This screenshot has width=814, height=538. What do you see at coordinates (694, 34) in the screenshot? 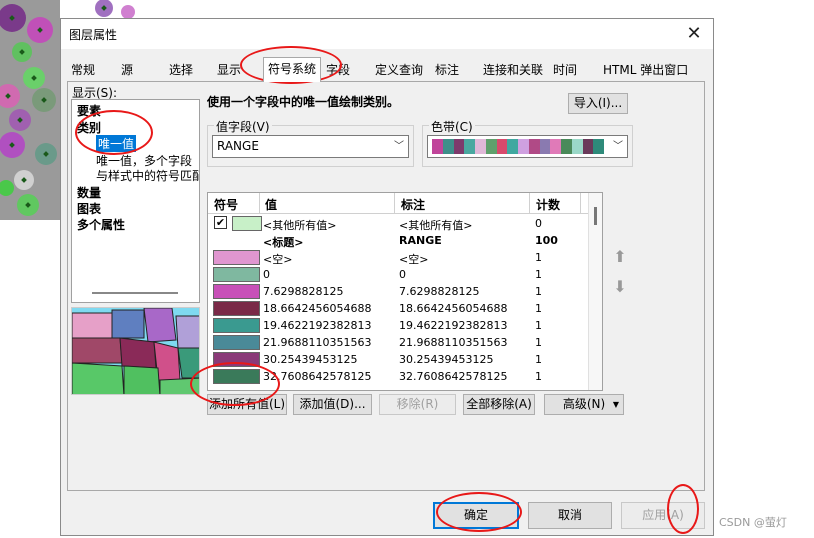
I see `close-icon: ✕` at bounding box center [694, 34].